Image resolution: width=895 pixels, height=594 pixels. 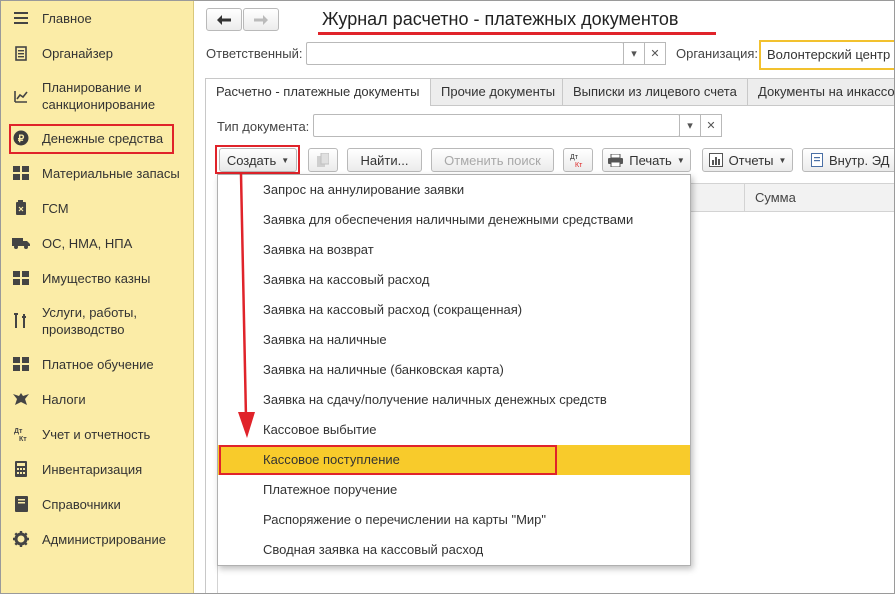 What do you see at coordinates (21, 504) in the screenshot?
I see `book-icon` at bounding box center [21, 504].